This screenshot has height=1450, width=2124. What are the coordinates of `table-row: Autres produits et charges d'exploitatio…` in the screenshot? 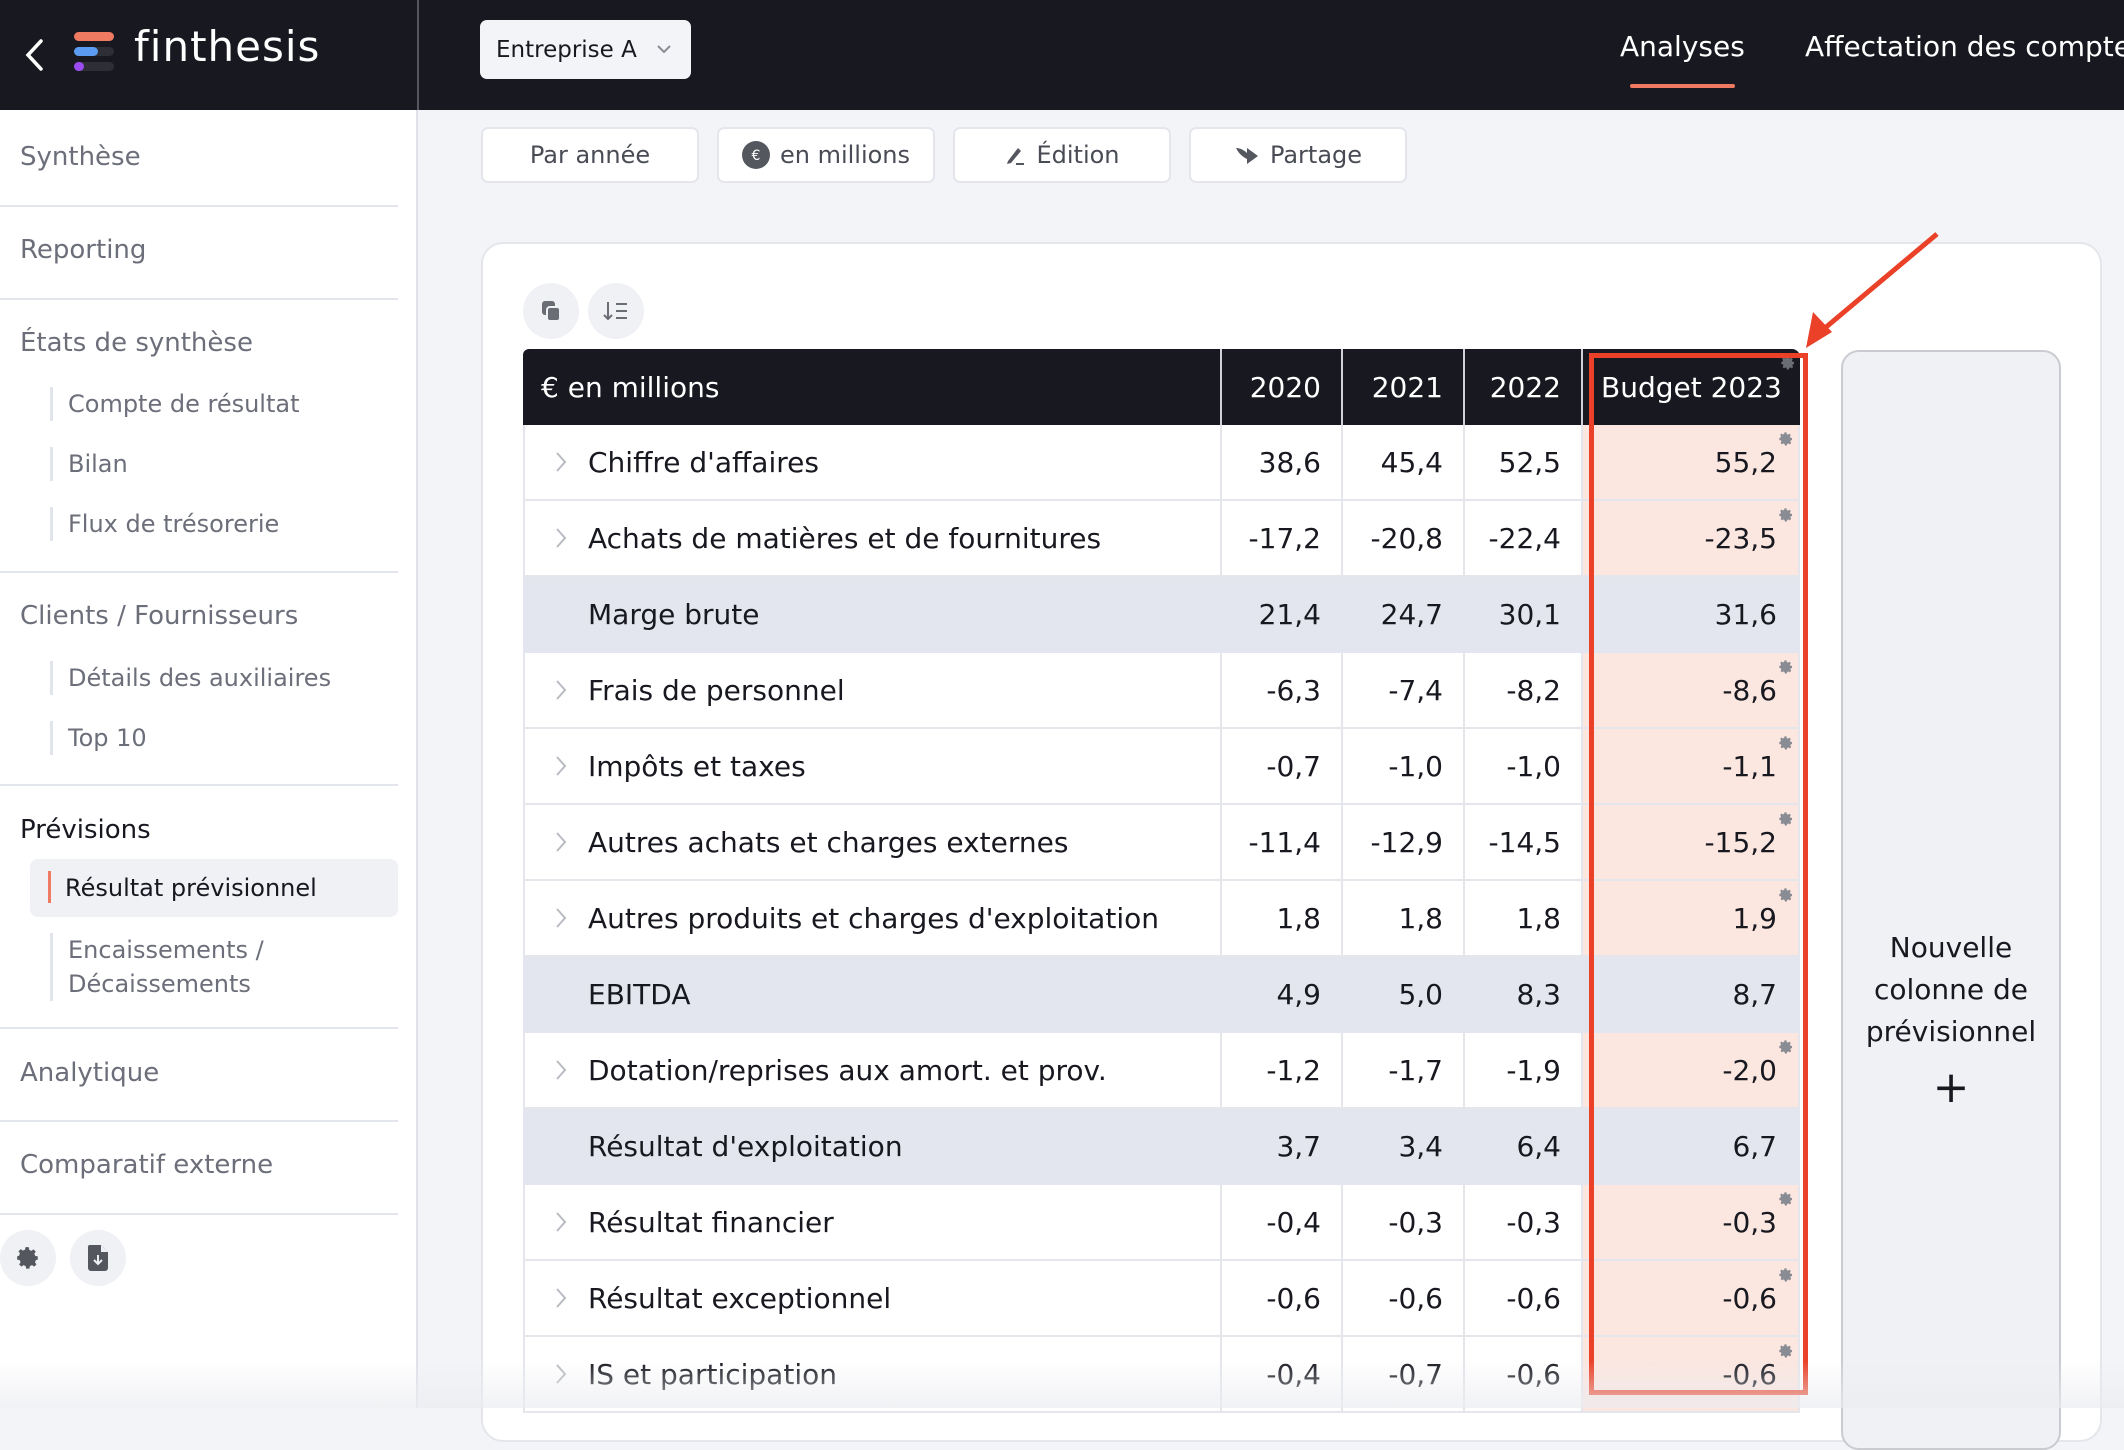 It's located at (1161, 919).